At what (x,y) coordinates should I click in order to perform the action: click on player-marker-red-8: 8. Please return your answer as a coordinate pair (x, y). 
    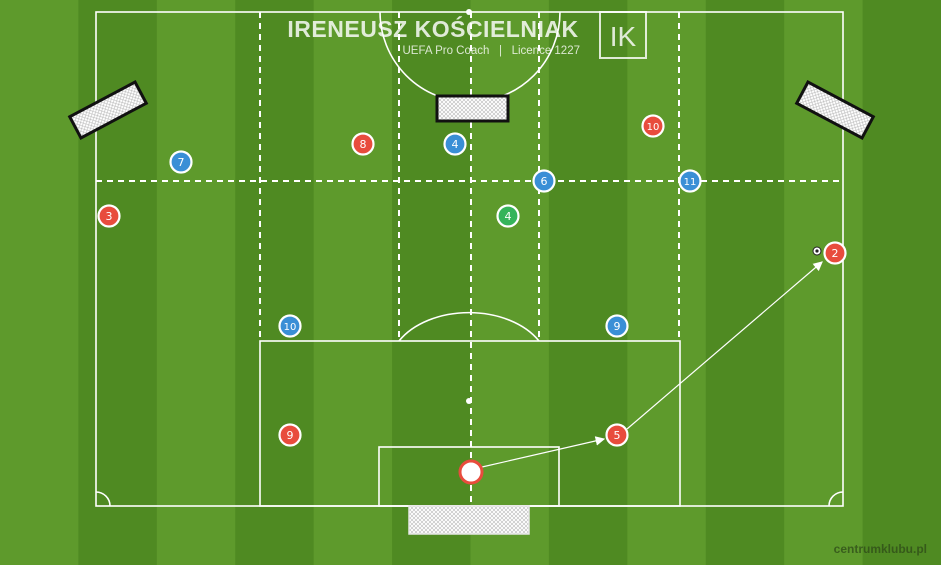
    Looking at the image, I should click on (363, 144).